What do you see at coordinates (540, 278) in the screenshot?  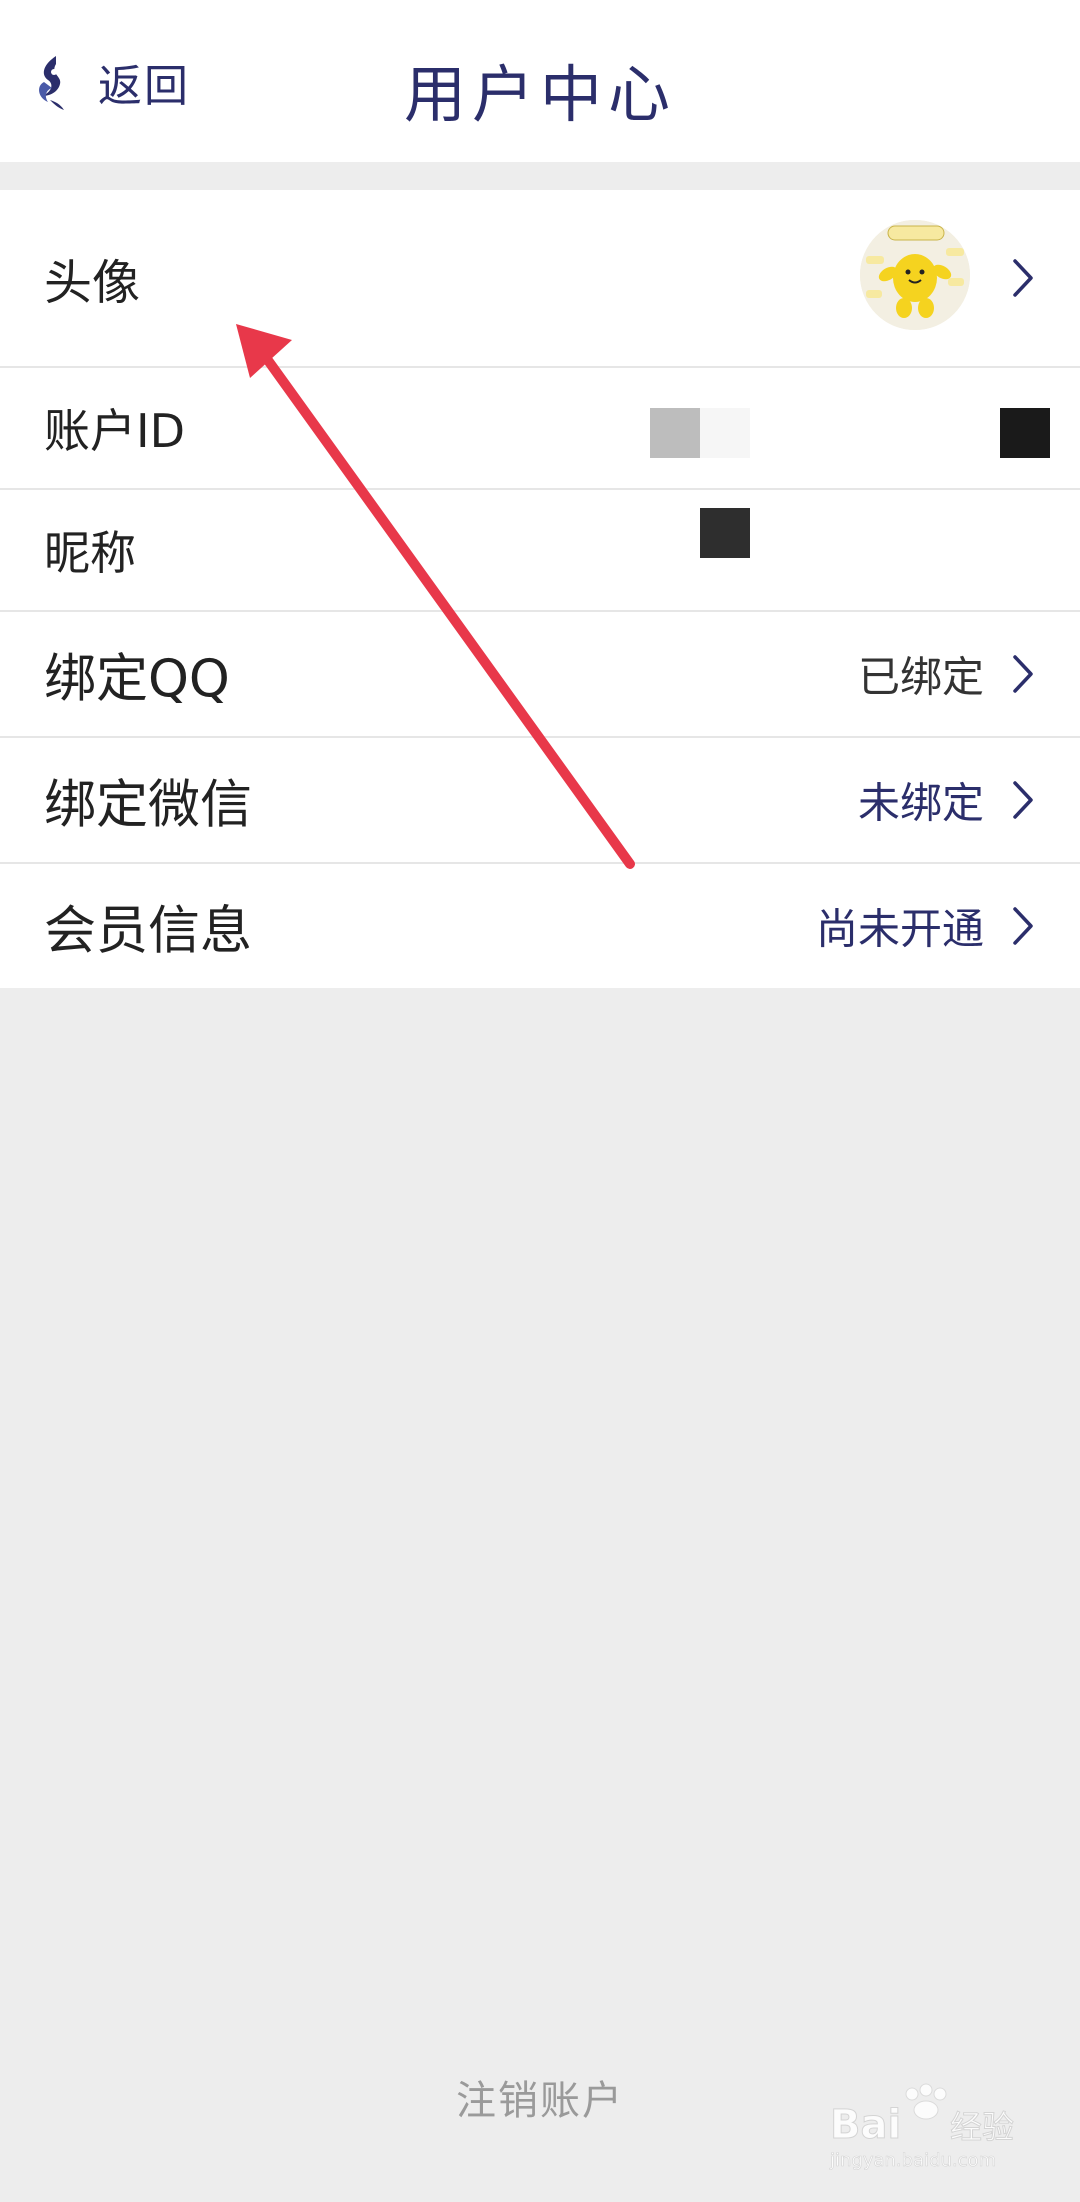 I see `row-avatar: 头像` at bounding box center [540, 278].